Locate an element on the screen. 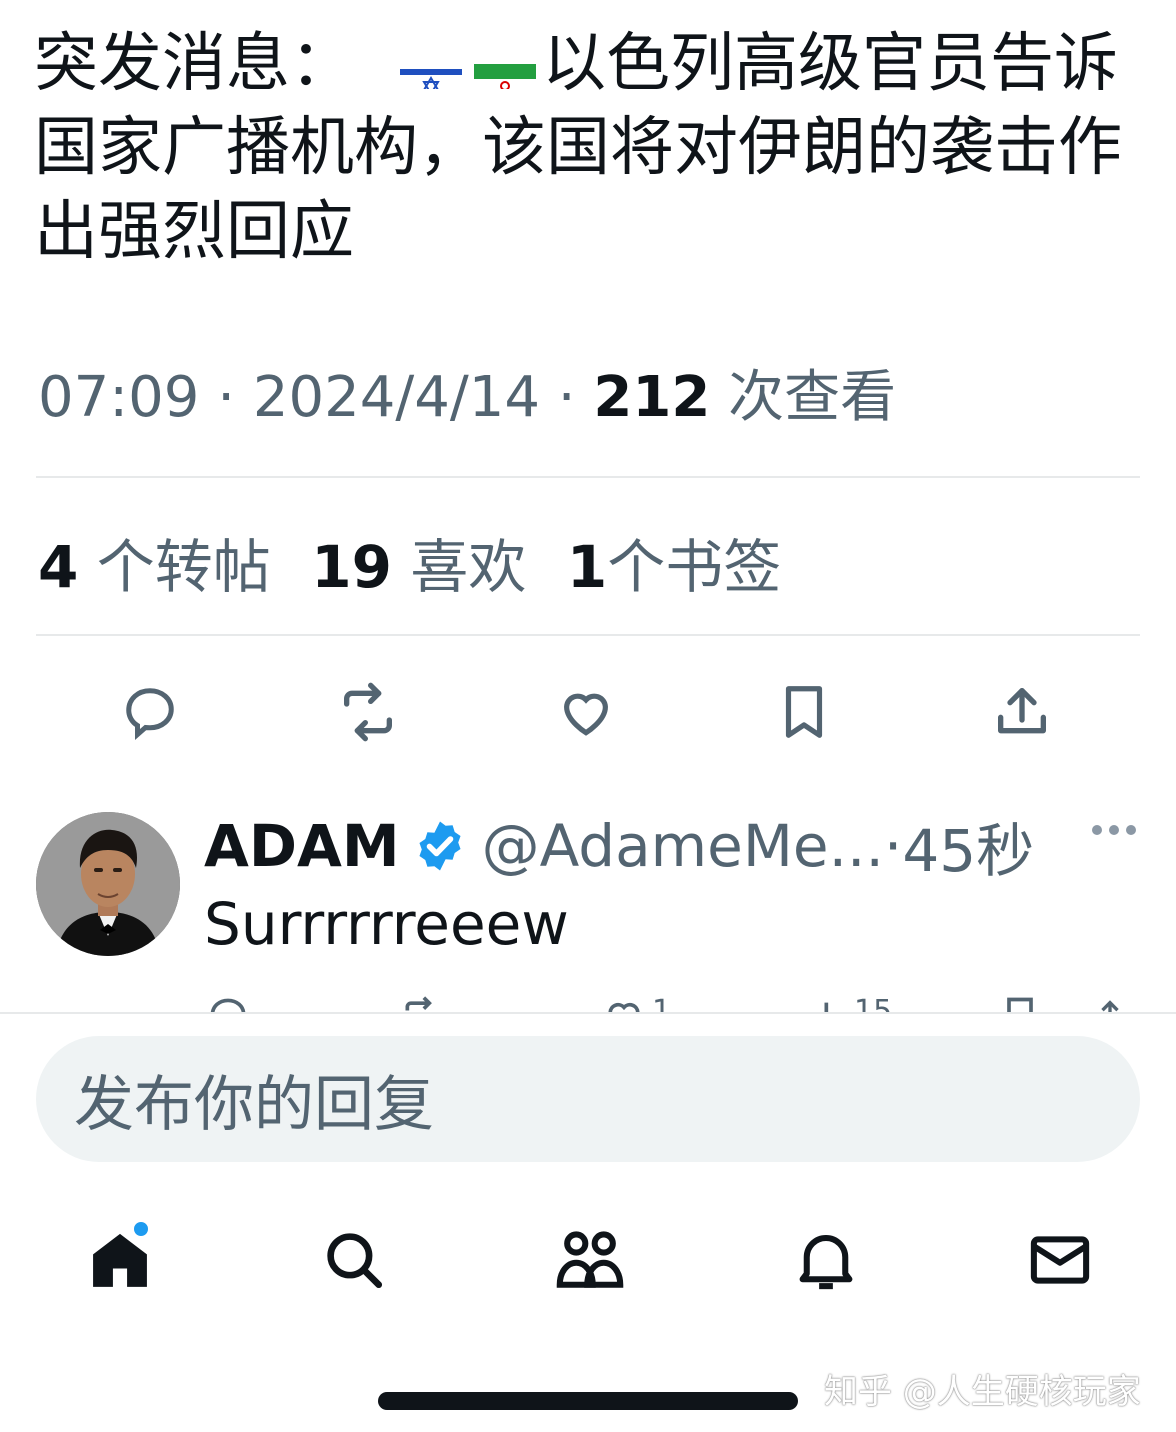  reply-share-icon is located at coordinates (1110, 1003).